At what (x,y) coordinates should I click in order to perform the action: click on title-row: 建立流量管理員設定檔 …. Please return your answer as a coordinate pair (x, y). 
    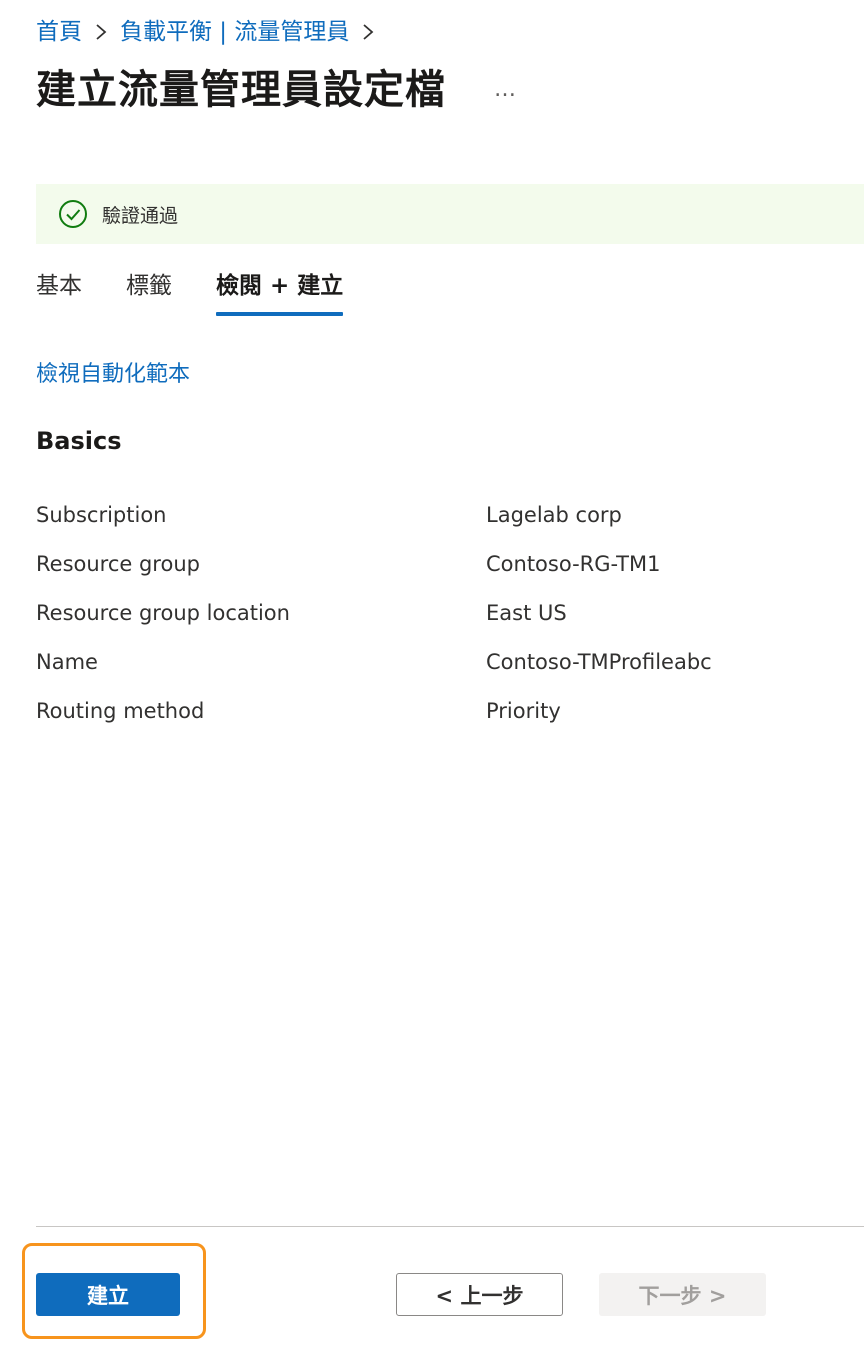
    Looking at the image, I should click on (279, 90).